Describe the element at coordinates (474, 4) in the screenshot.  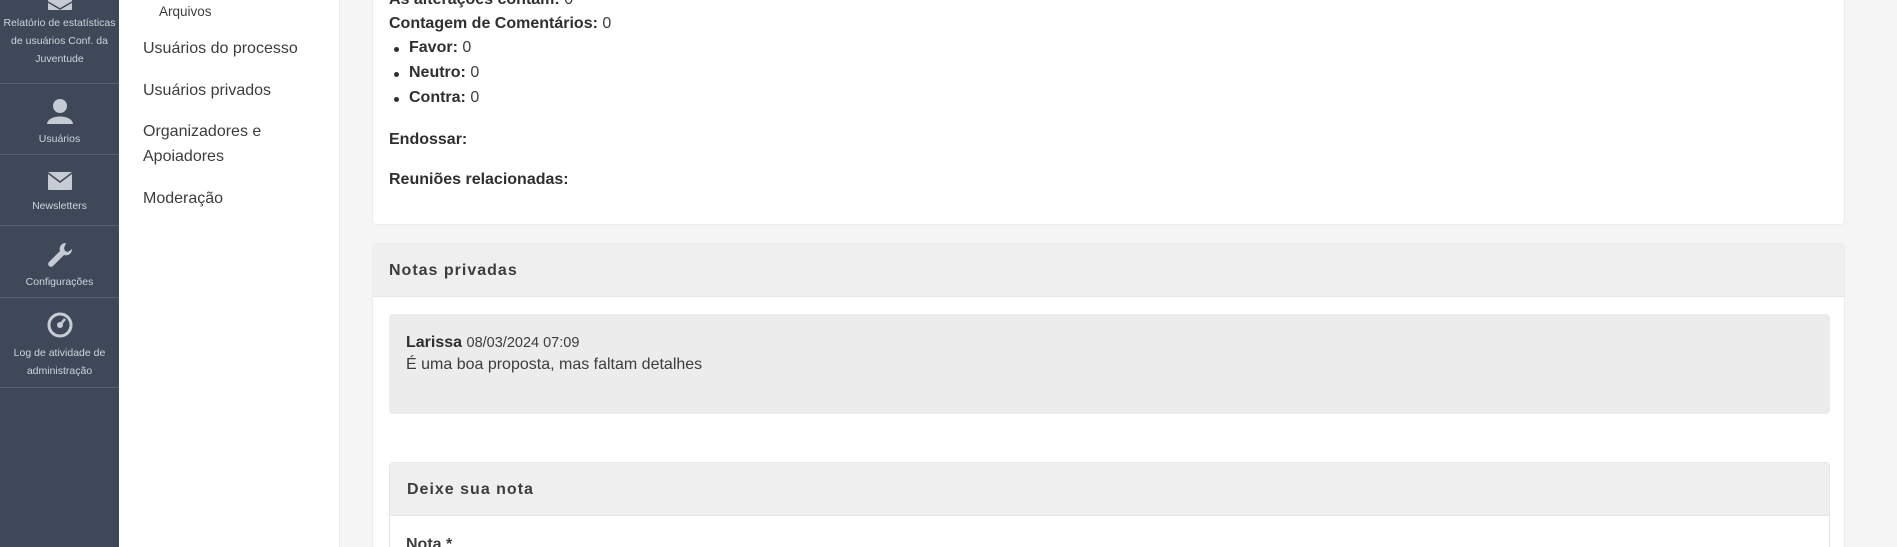
I see `amendments-label: As alterações contam:` at that location.